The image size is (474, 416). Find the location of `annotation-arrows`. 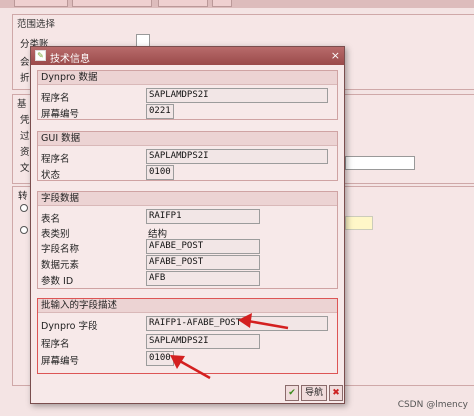

annotation-arrows is located at coordinates (229, 346).